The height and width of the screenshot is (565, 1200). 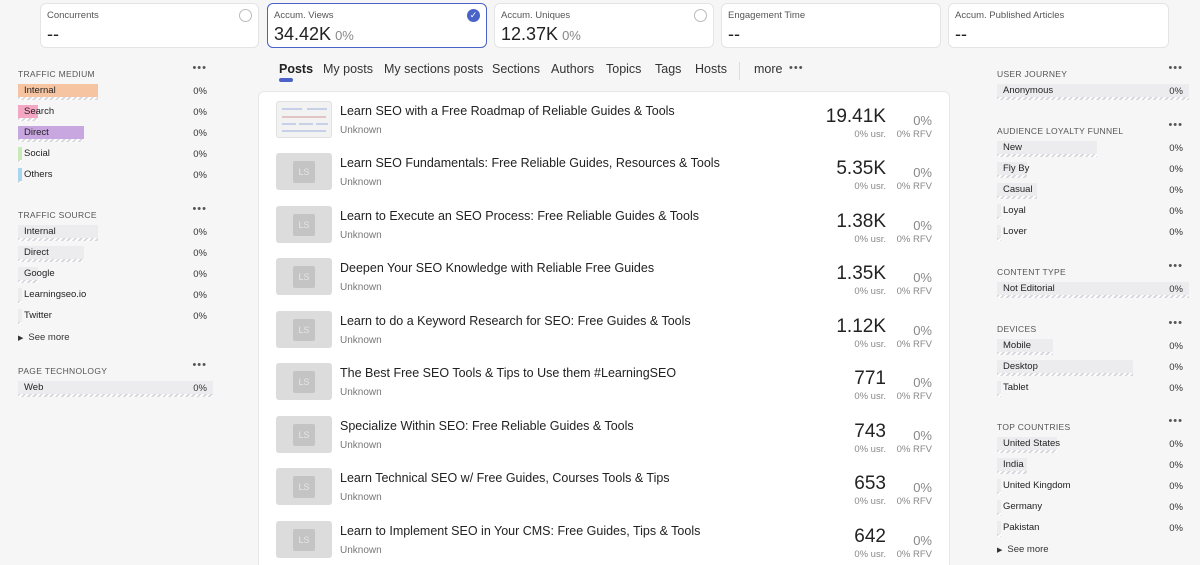 I want to click on check-icon: ✓, so click(x=473, y=15).